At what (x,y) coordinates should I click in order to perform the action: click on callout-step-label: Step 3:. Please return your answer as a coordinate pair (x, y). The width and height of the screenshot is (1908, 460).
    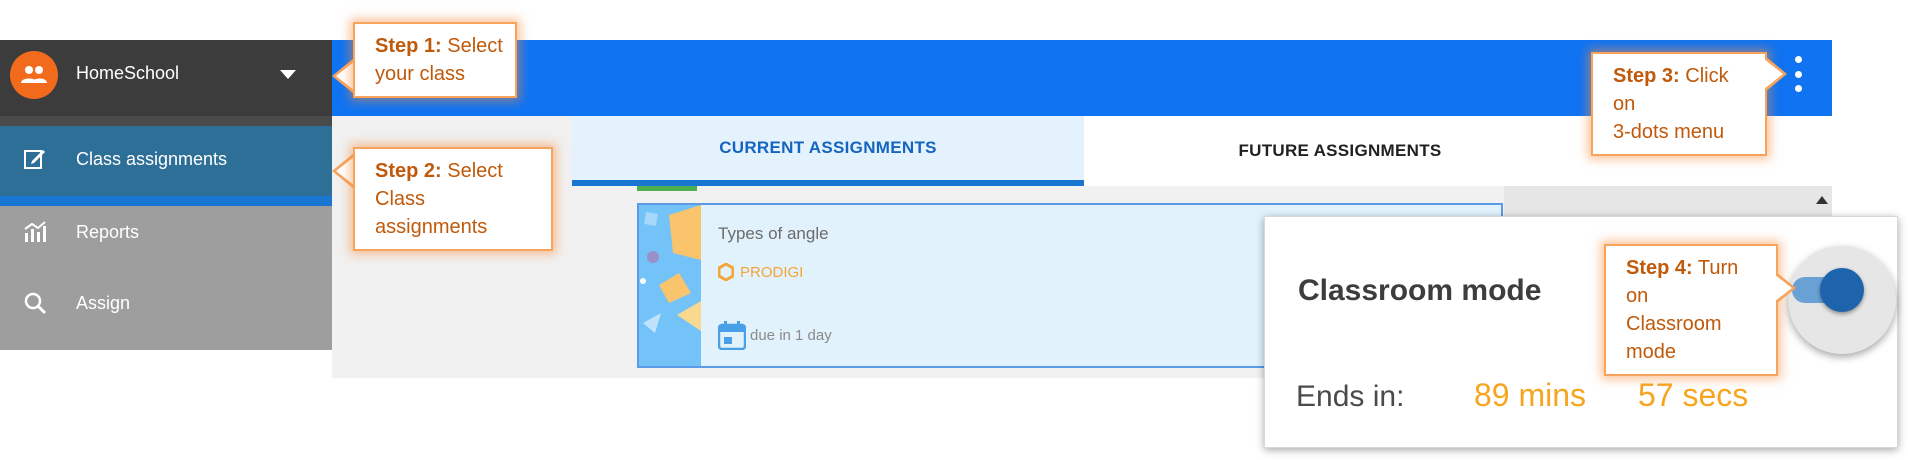
    Looking at the image, I should click on (1646, 76).